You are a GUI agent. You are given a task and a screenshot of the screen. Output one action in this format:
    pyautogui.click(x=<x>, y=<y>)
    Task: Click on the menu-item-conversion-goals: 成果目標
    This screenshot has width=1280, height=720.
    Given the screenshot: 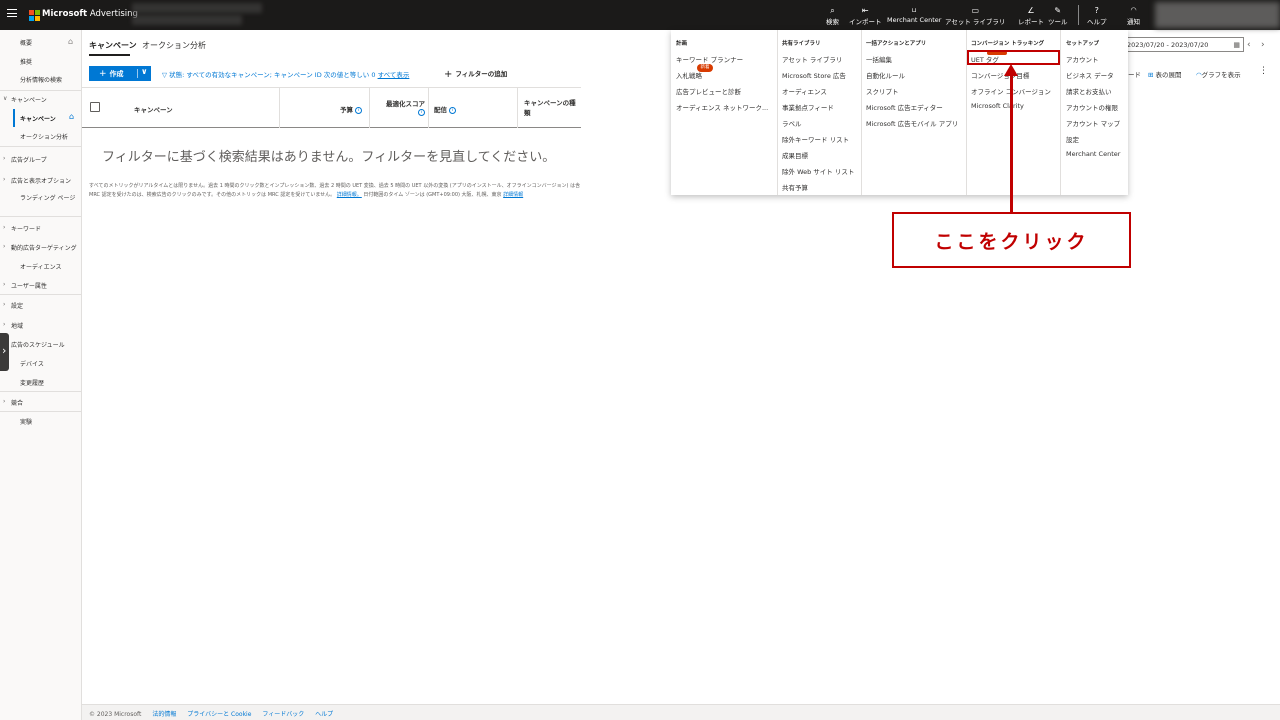 What is the action you would take?
    pyautogui.click(x=795, y=155)
    